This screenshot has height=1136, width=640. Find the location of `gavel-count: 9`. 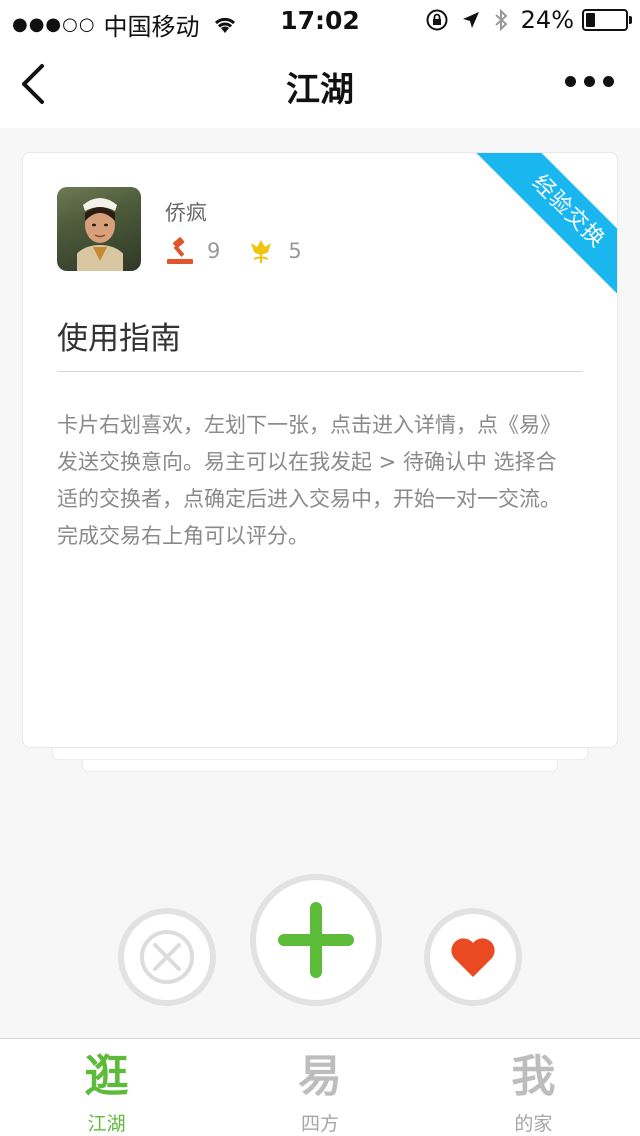

gavel-count: 9 is located at coordinates (214, 251).